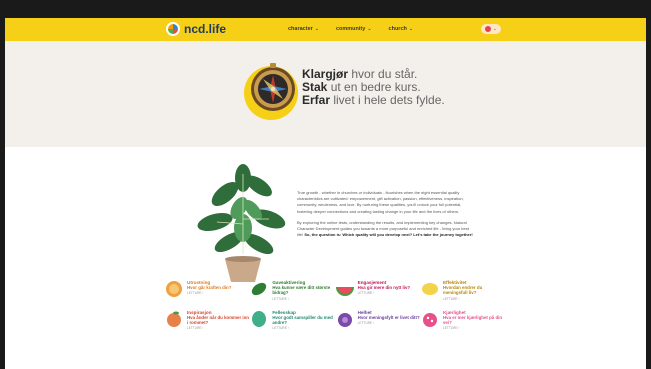 The width and height of the screenshot is (651, 369). I want to click on fig-icon, so click(344, 319).